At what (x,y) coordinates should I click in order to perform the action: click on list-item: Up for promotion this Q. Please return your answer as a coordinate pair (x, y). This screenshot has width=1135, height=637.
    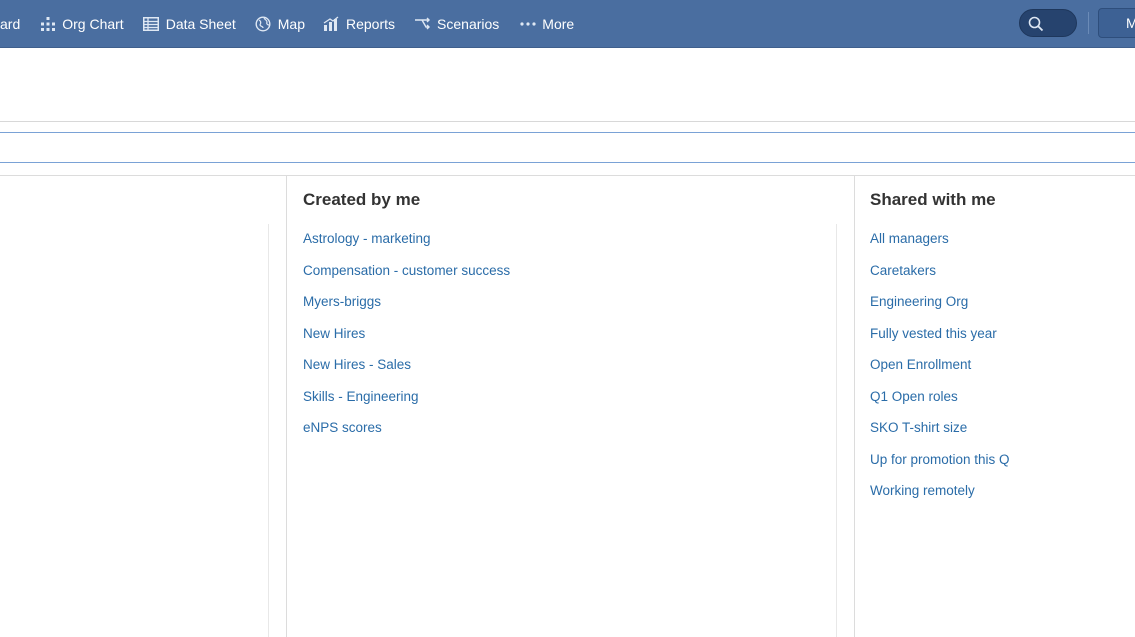
    Looking at the image, I should click on (940, 466).